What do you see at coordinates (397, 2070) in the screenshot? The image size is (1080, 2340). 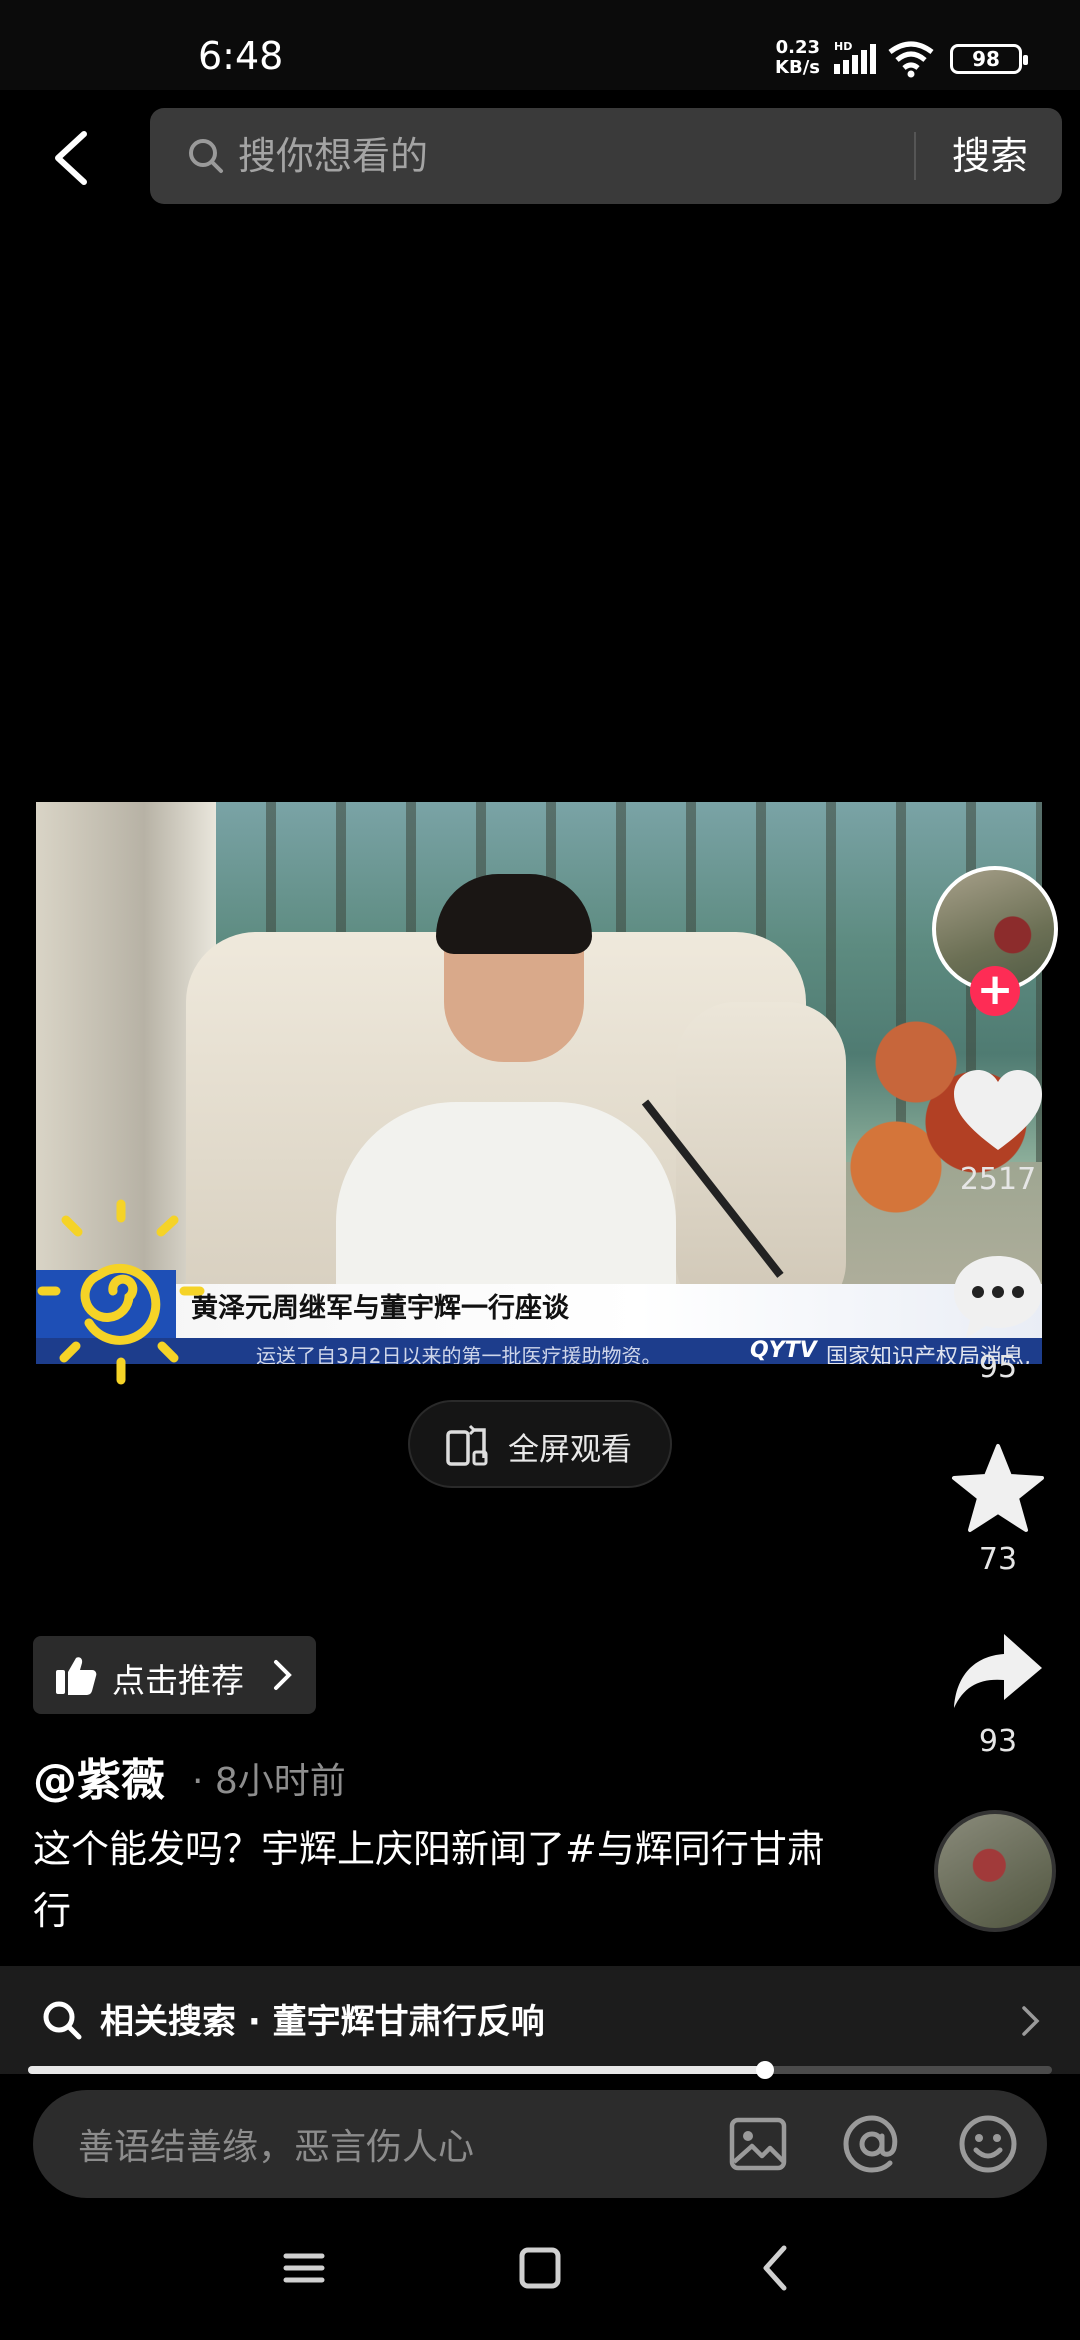 I see `video-progress-fill` at bounding box center [397, 2070].